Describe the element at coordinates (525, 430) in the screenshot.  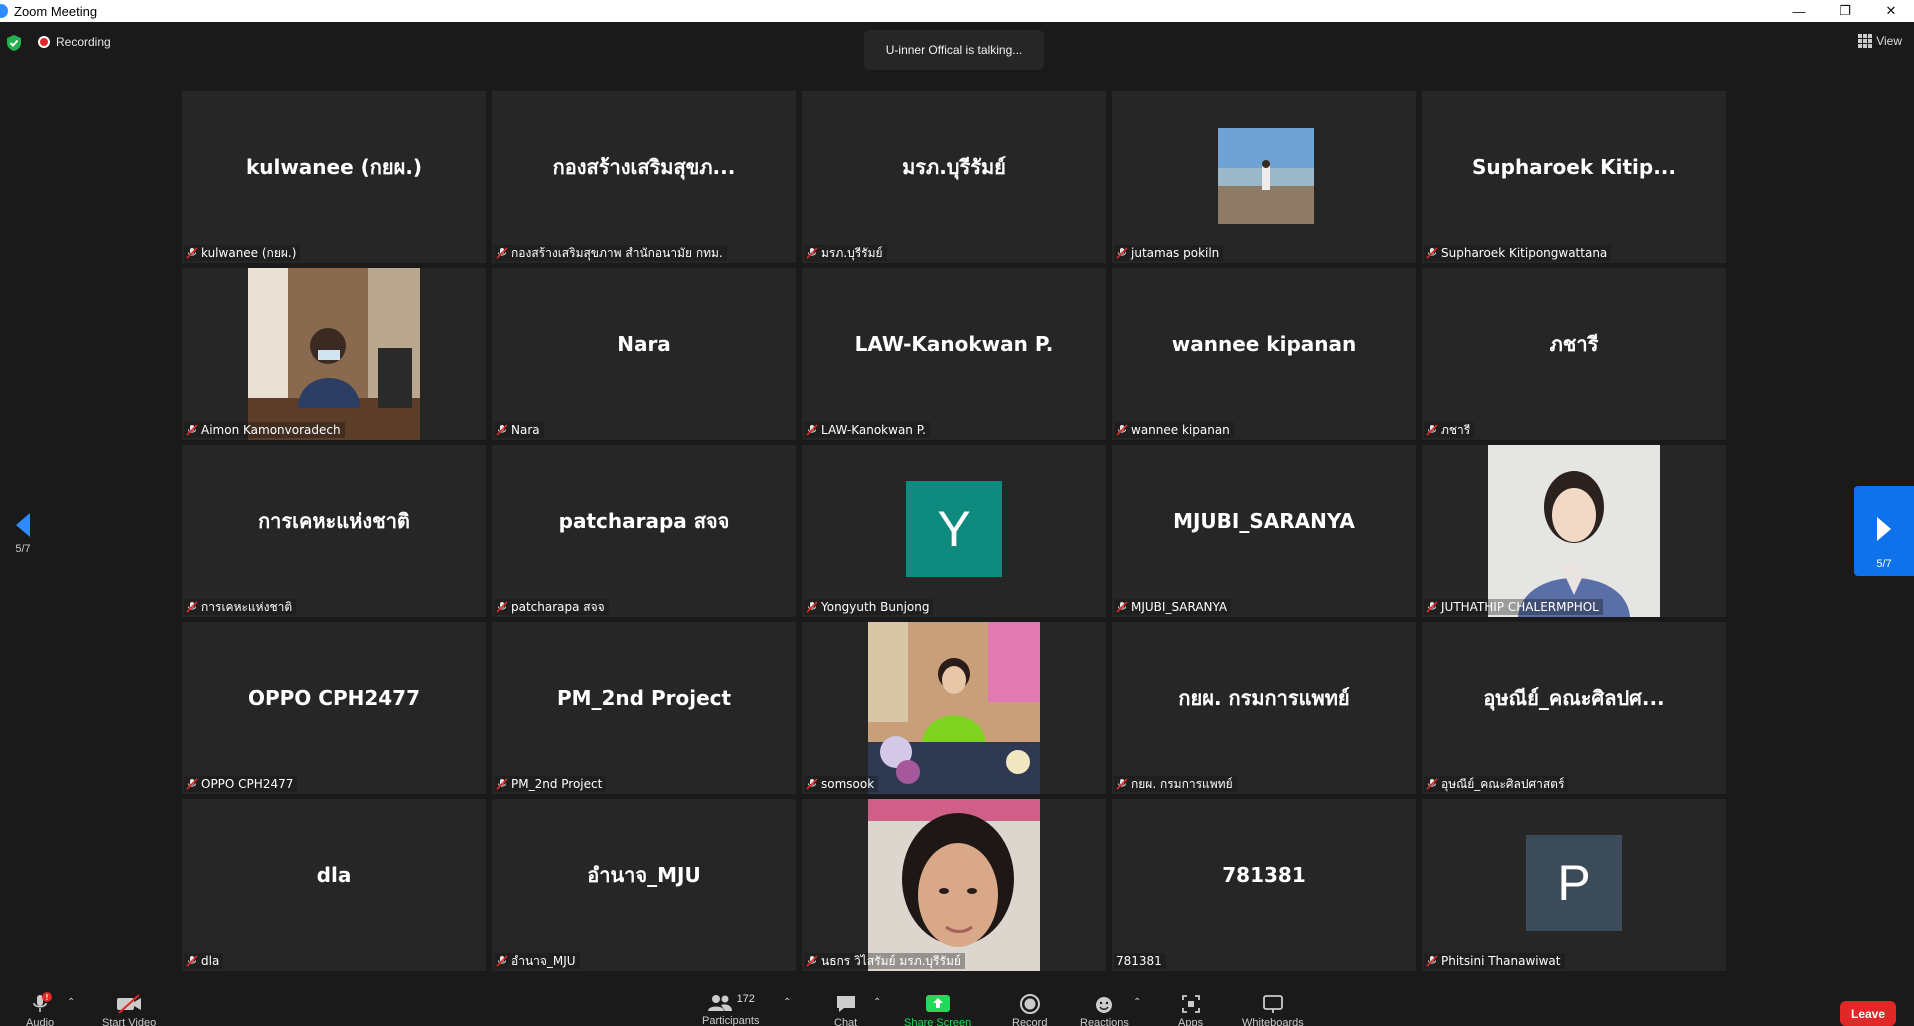
I see `participant-name: Nara` at that location.